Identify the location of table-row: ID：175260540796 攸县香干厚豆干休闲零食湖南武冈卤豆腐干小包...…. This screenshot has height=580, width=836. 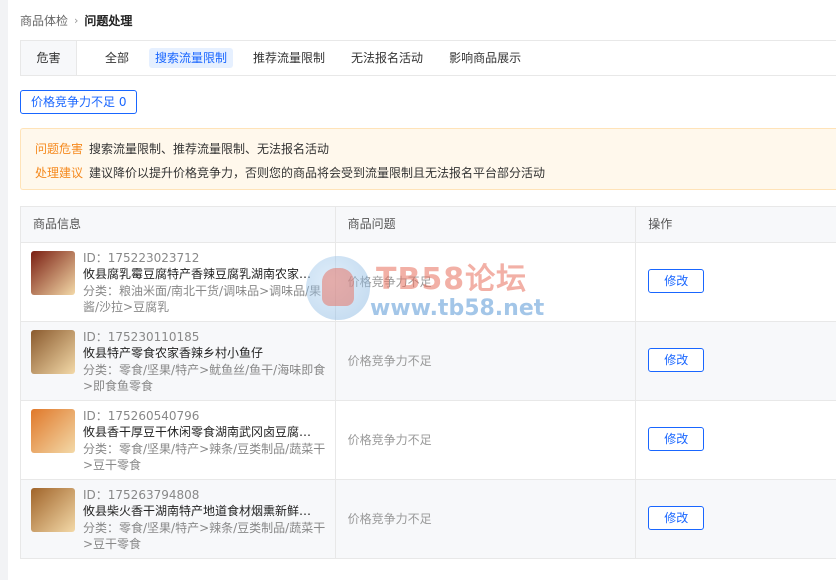
(428, 440).